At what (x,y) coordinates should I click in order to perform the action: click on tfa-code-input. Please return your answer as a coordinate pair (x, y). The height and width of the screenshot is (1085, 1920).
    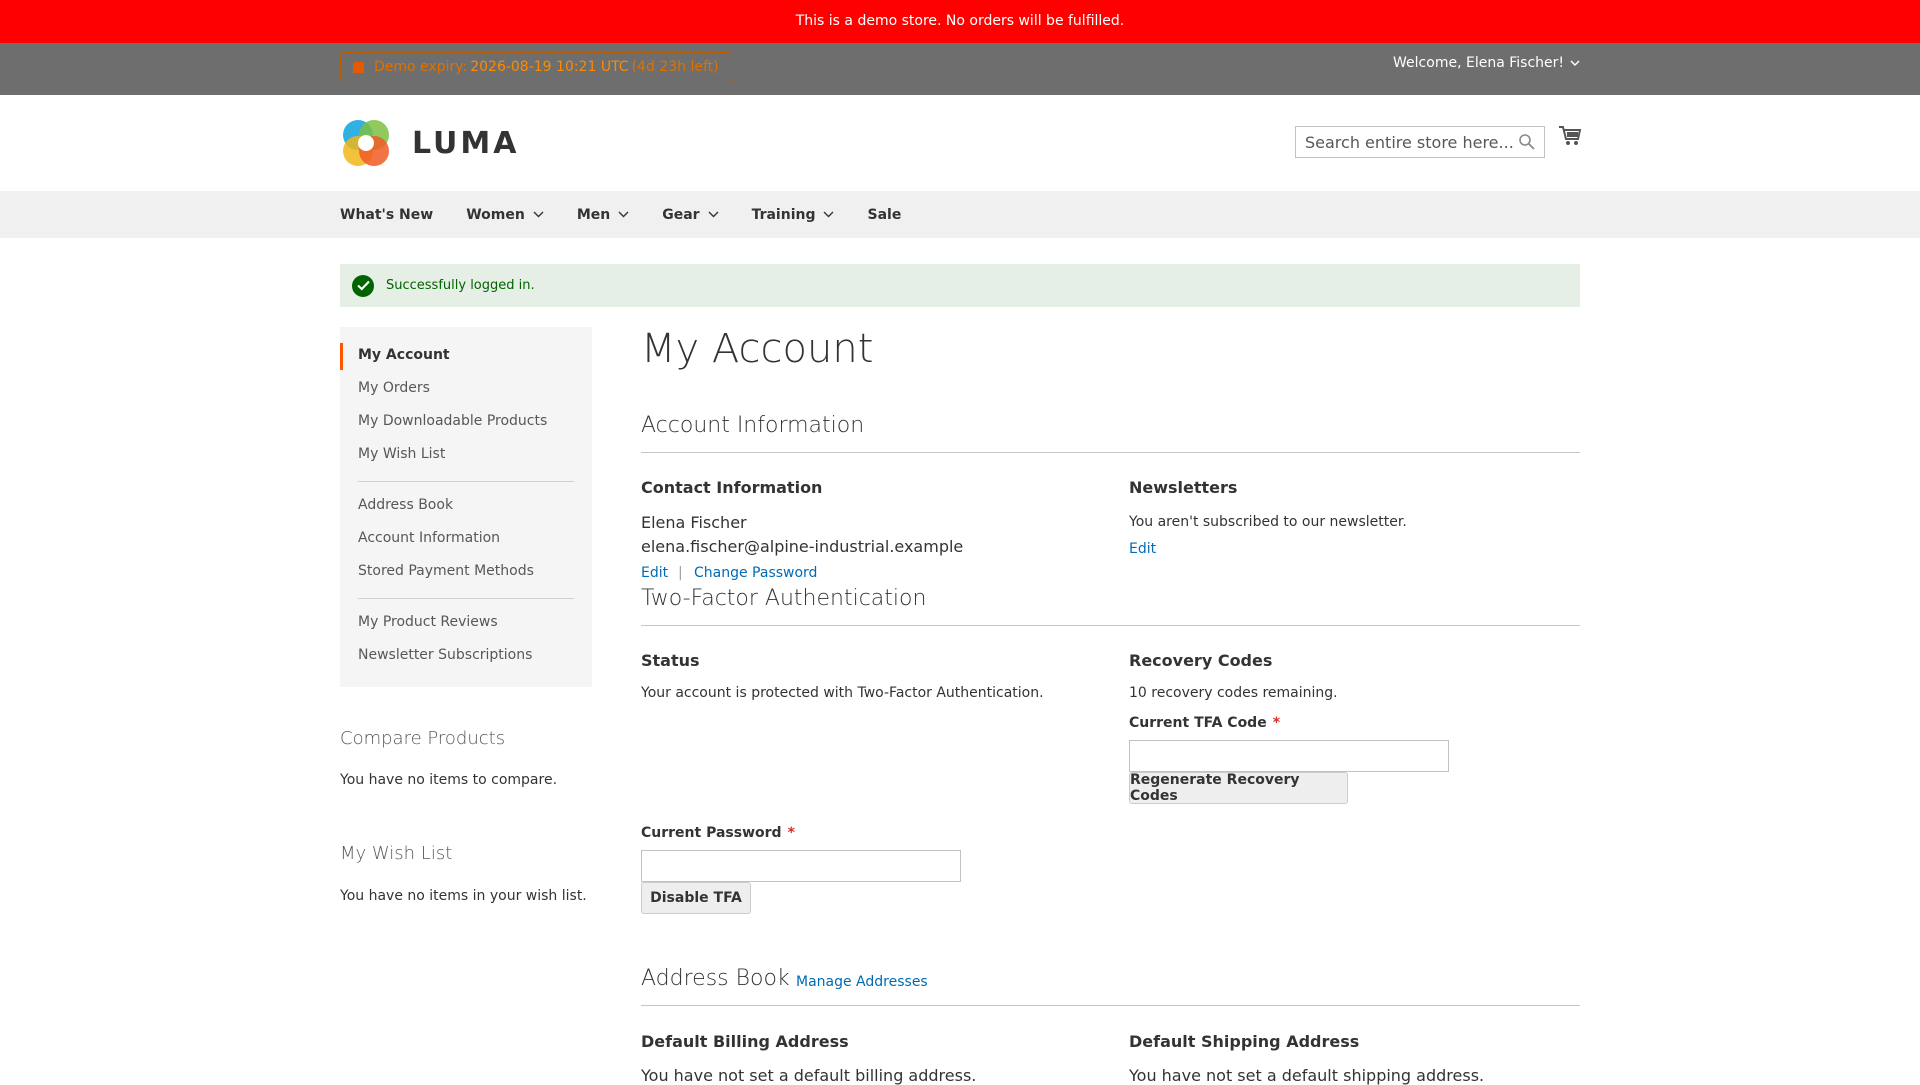
    Looking at the image, I should click on (1289, 756).